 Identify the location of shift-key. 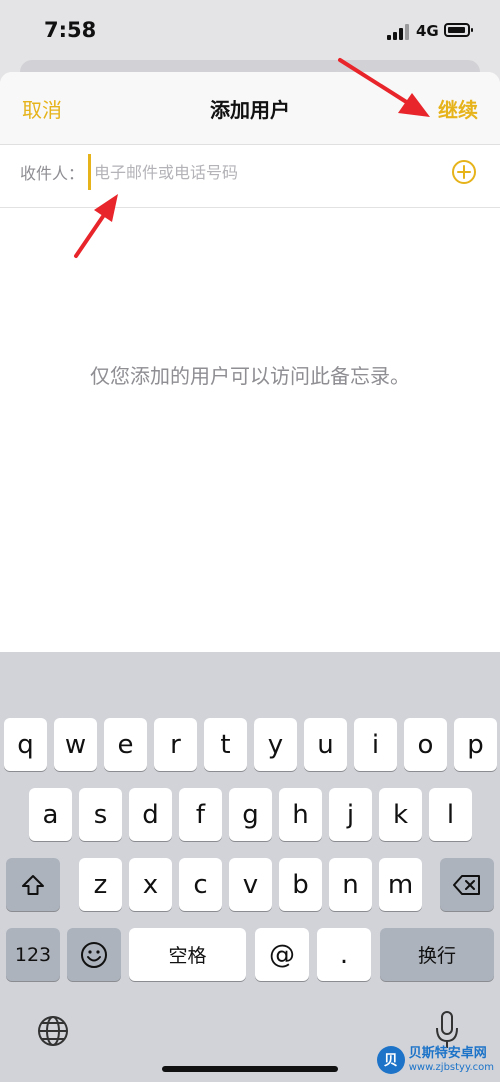
(33, 884).